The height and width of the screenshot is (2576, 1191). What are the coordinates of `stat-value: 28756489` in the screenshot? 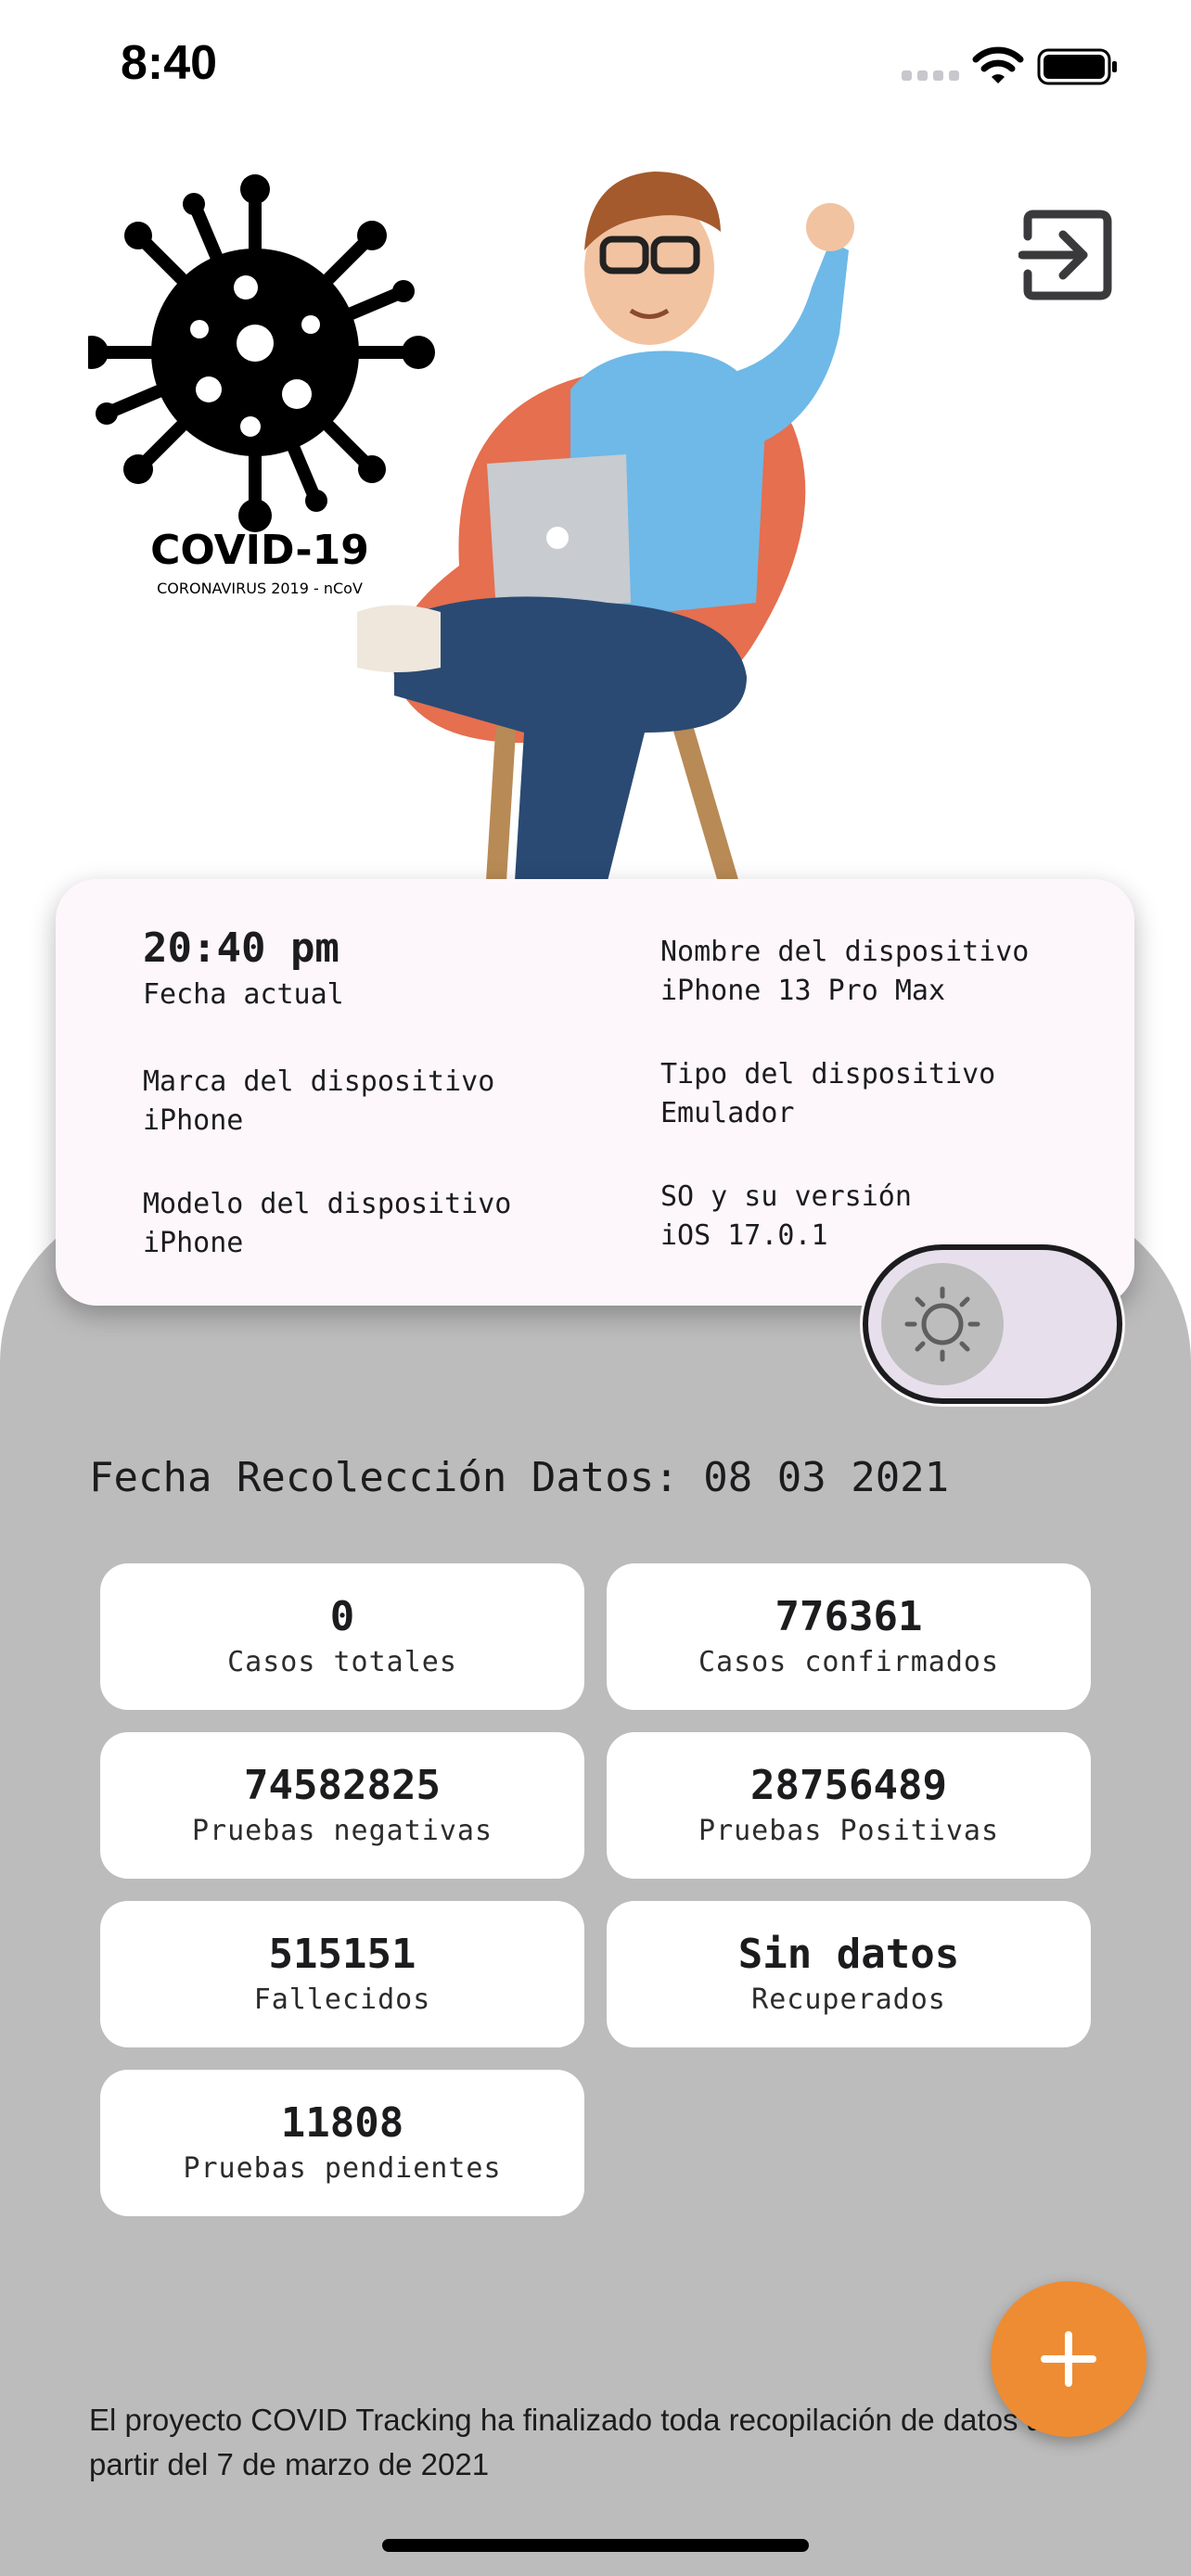 It's located at (848, 1786).